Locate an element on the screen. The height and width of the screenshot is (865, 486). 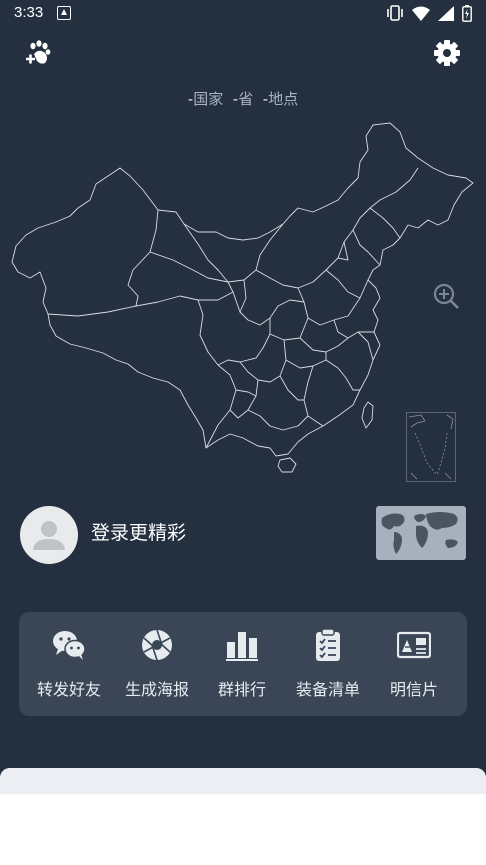
generate-poster-button: 生成海报 is located at coordinates (157, 664).